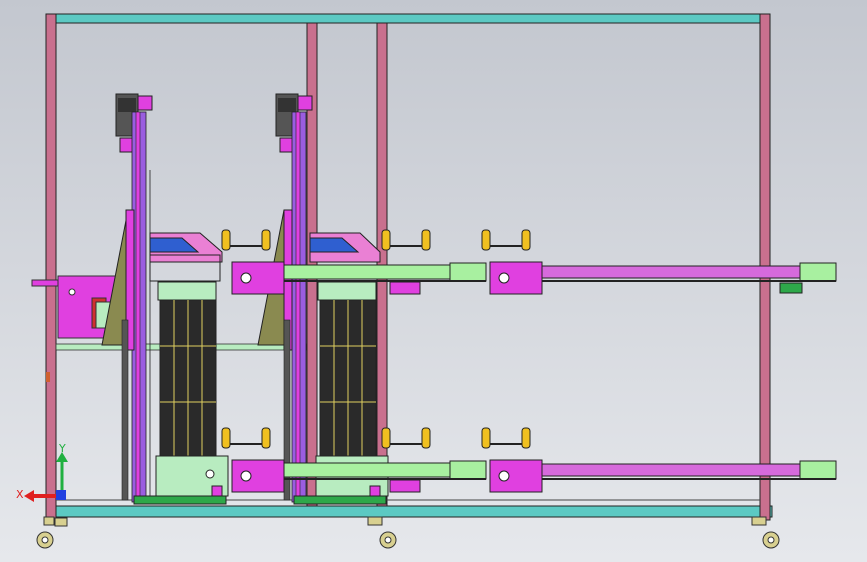 The height and width of the screenshot is (562, 867). Describe the element at coordinates (409, 511) in the screenshot. I see `frame-bottom-beam` at that location.